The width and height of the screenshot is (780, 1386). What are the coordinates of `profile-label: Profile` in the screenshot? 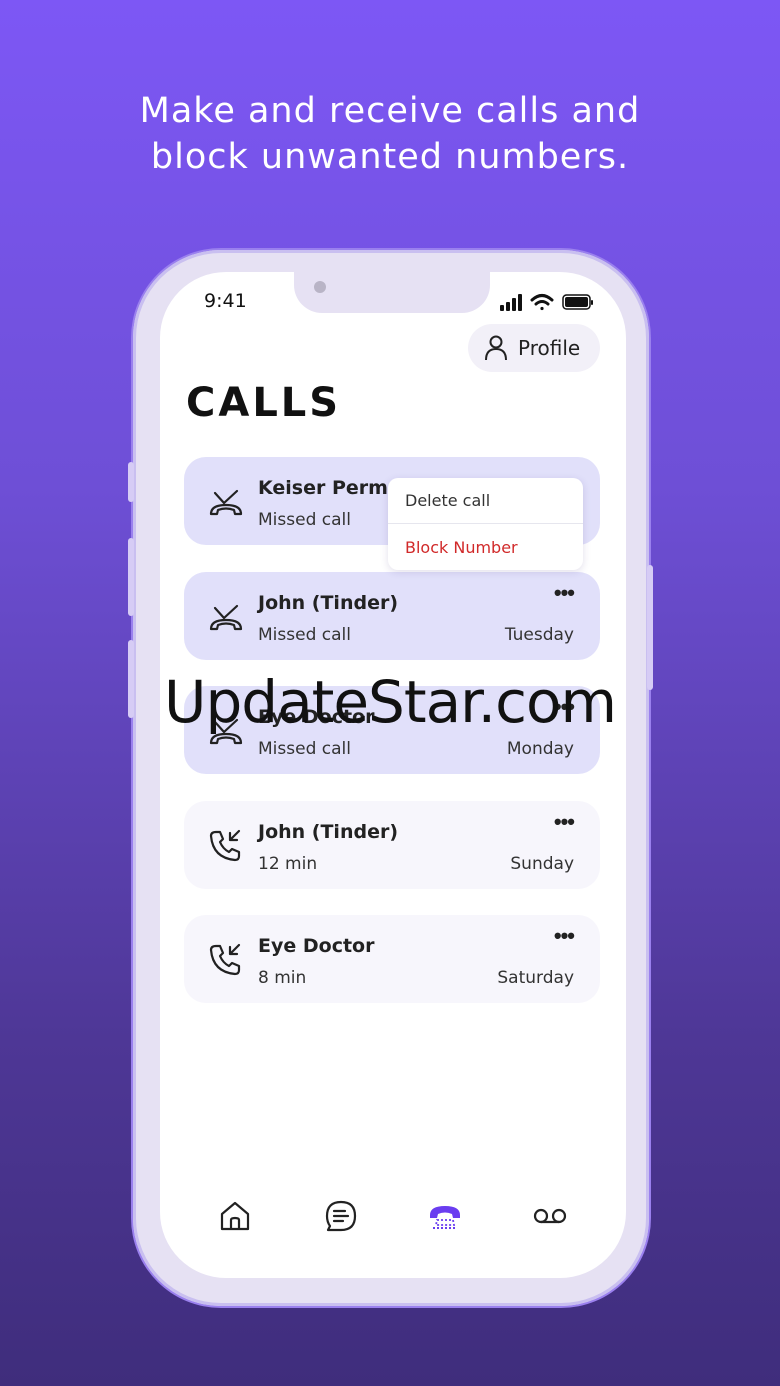 It's located at (549, 348).